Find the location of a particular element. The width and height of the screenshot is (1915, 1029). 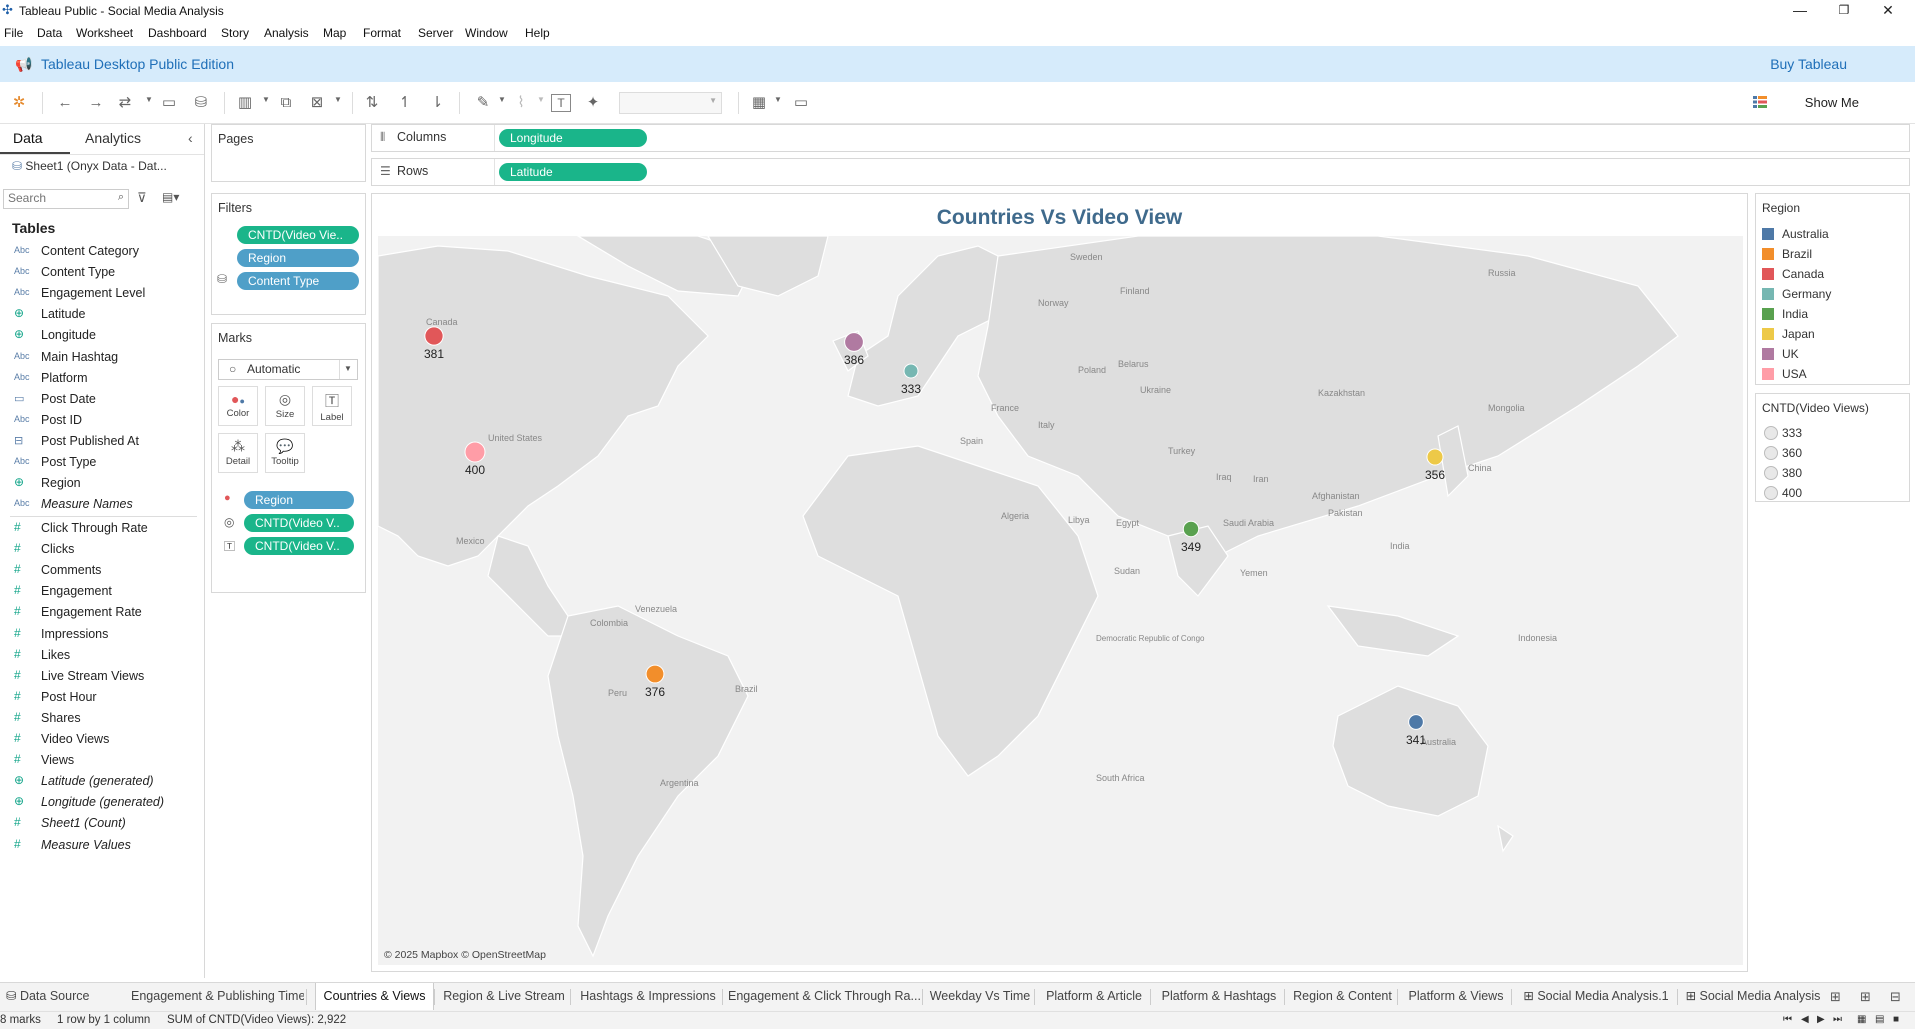

search-input is located at coordinates (58, 198).